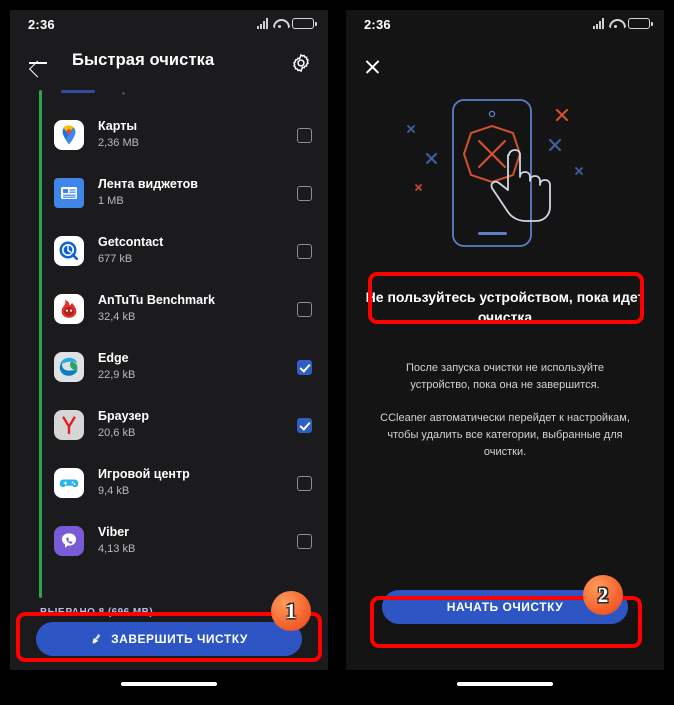  I want to click on app-size: 9,4 kB, so click(114, 491).